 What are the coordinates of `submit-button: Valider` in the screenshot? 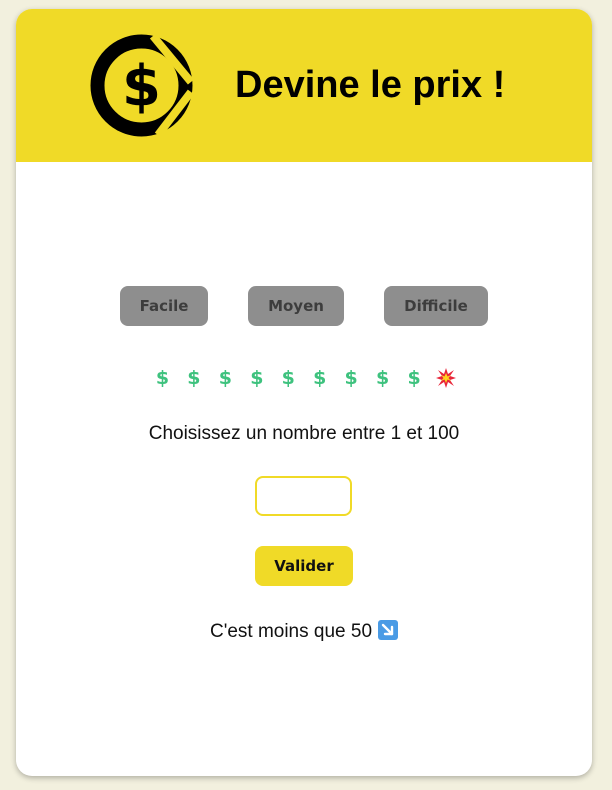 It's located at (304, 566).